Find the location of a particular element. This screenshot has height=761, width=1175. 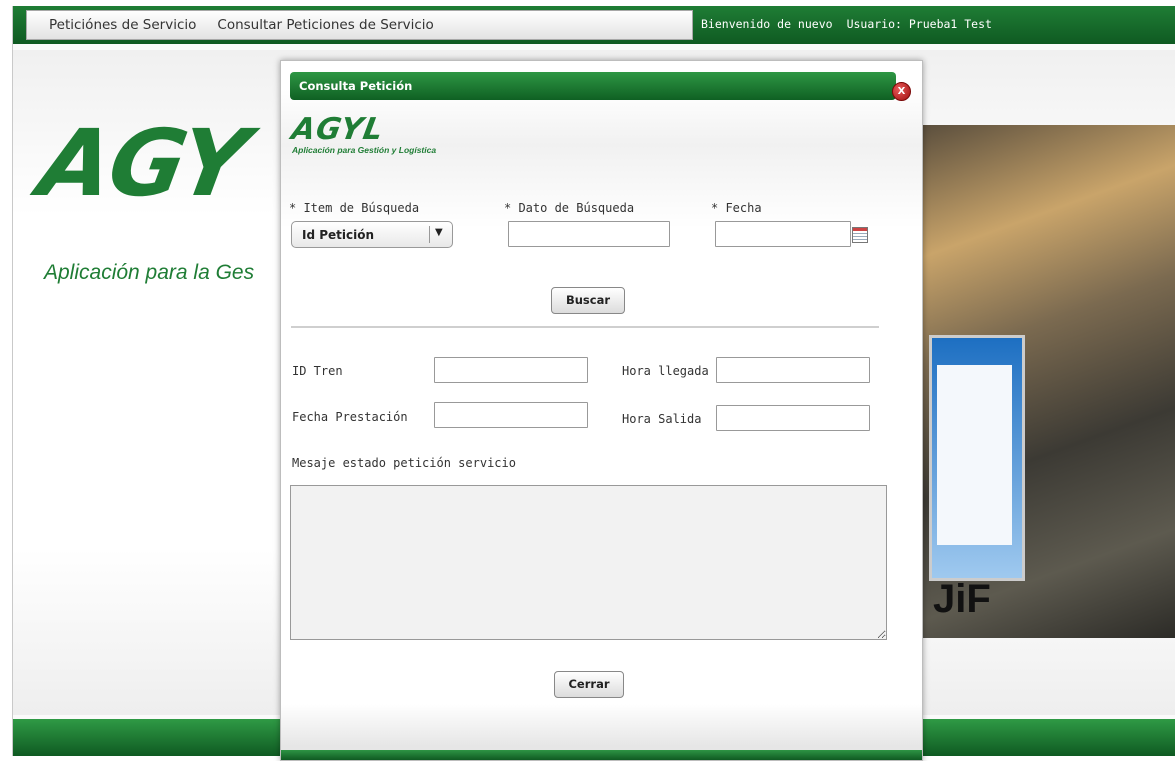

user-info: Bienvenido de nuevo Usuario: Prueba1 Test is located at coordinates (846, 24).